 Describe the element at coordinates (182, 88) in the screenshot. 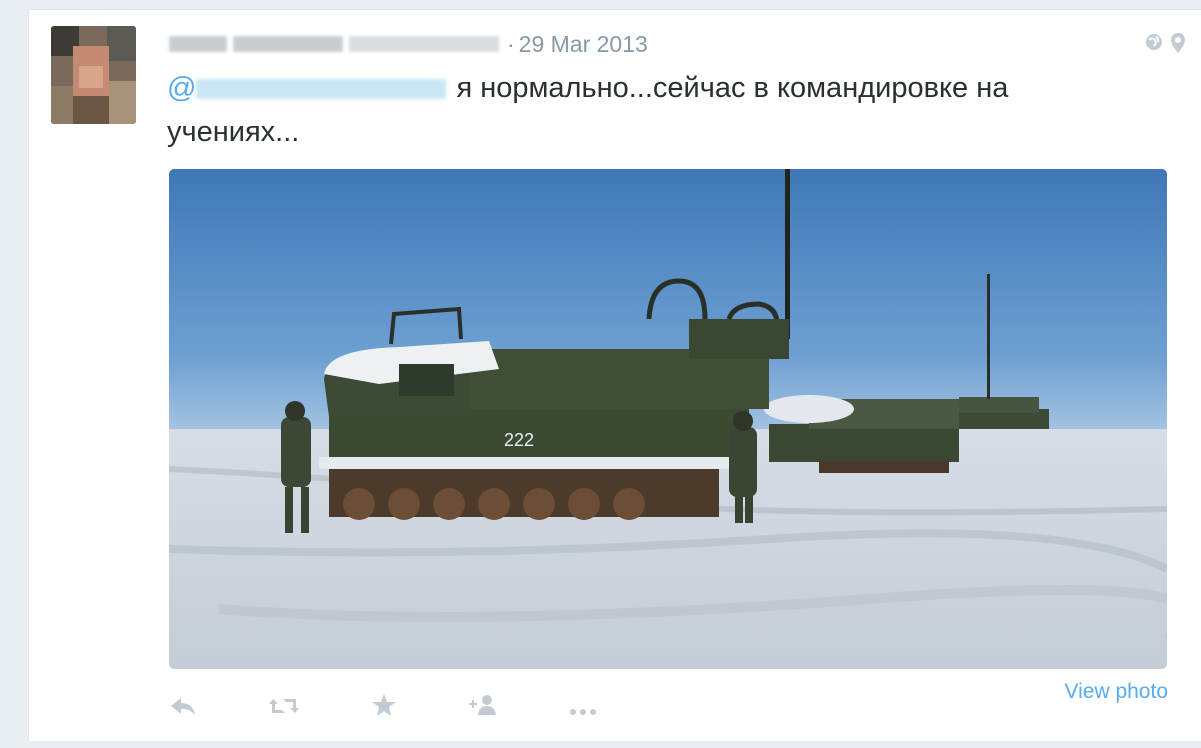

I see `mention-prefix: @` at that location.